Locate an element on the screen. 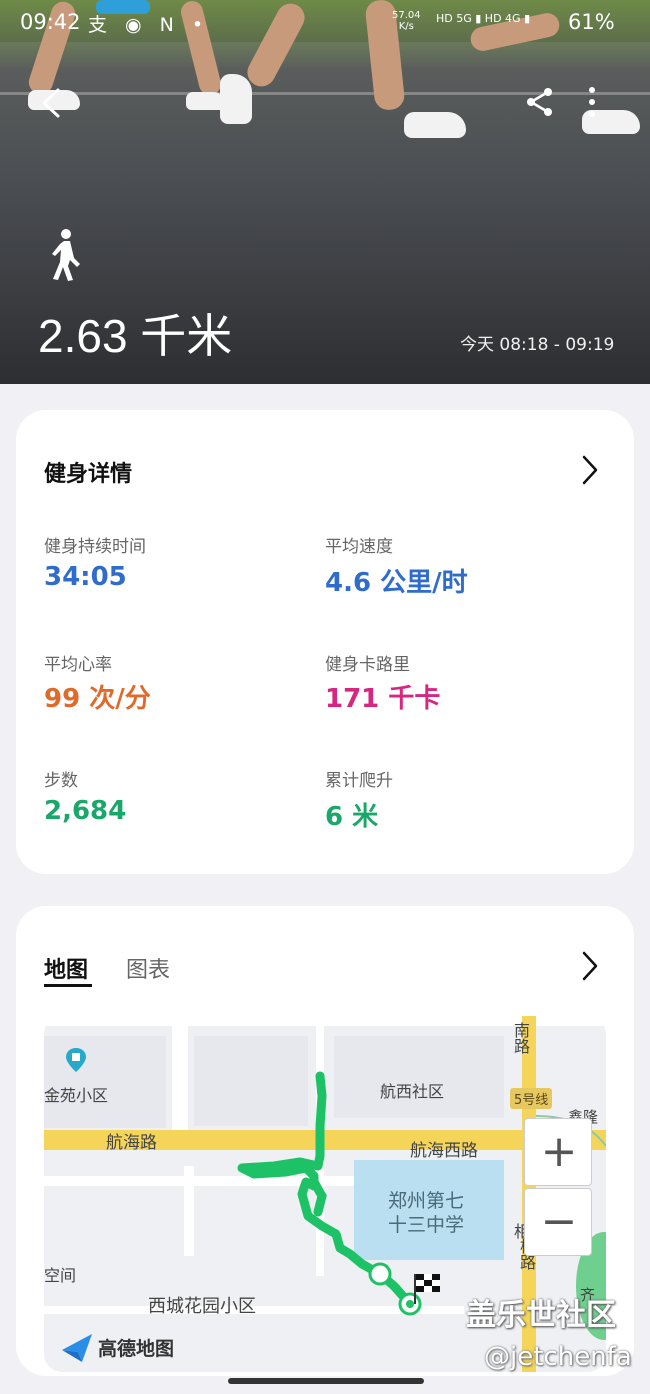 The image size is (650, 1394). metric-value-steps: 2,684 is located at coordinates (85, 811).